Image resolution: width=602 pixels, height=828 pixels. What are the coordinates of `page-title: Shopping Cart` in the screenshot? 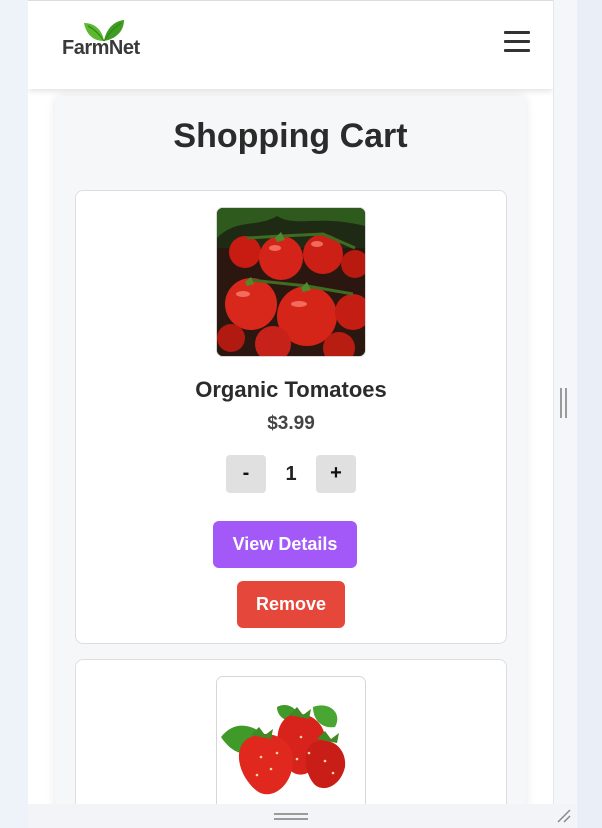 It's located at (290, 136).